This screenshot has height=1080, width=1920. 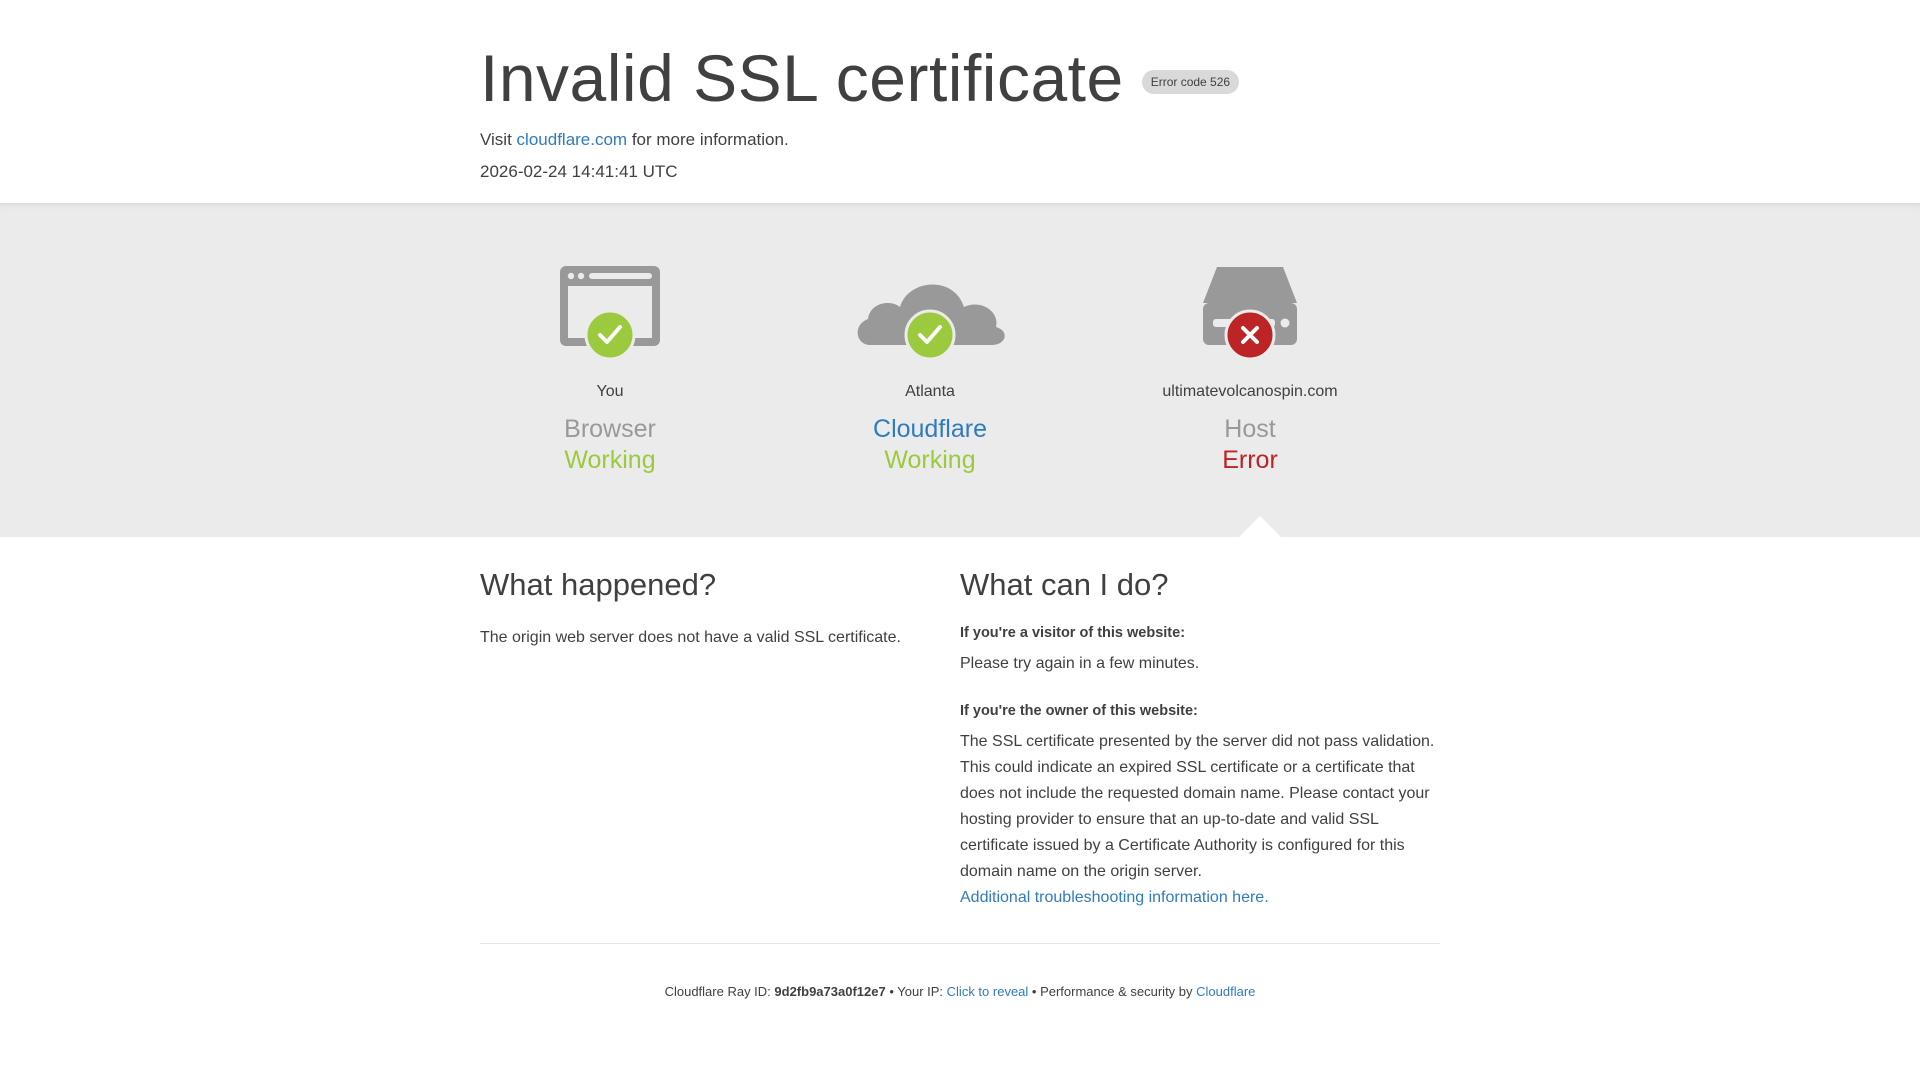 I want to click on error-pointer, so click(x=1260, y=527).